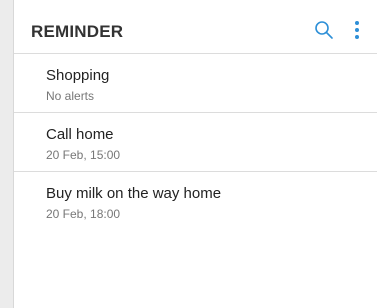 The image size is (377, 308). I want to click on reminder-alert-time: 20 Feb, 15:00, so click(83, 155).